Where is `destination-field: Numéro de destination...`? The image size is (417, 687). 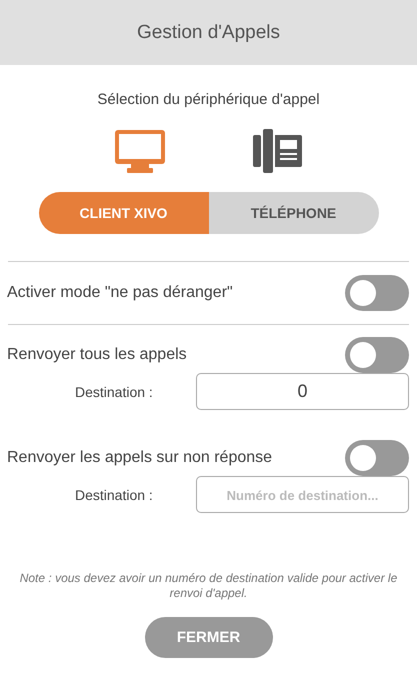
destination-field: Numéro de destination... is located at coordinates (302, 494).